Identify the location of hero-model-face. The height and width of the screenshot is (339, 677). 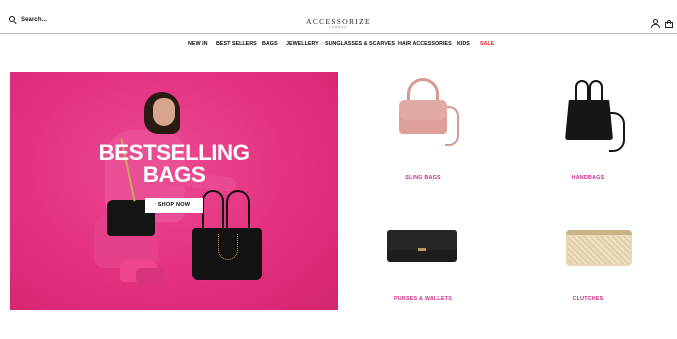
(164, 112).